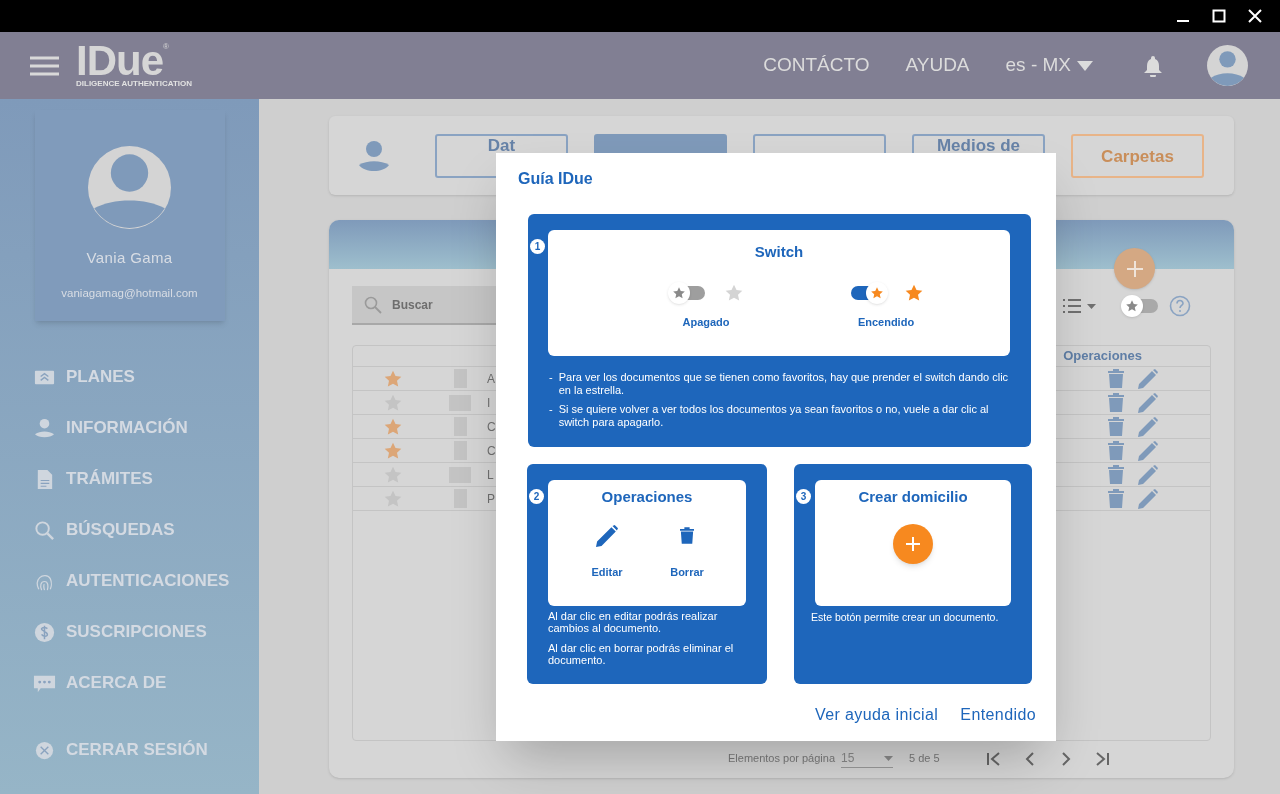  What do you see at coordinates (924, 759) in the screenshot?
I see `page-range: 5 de 5` at bounding box center [924, 759].